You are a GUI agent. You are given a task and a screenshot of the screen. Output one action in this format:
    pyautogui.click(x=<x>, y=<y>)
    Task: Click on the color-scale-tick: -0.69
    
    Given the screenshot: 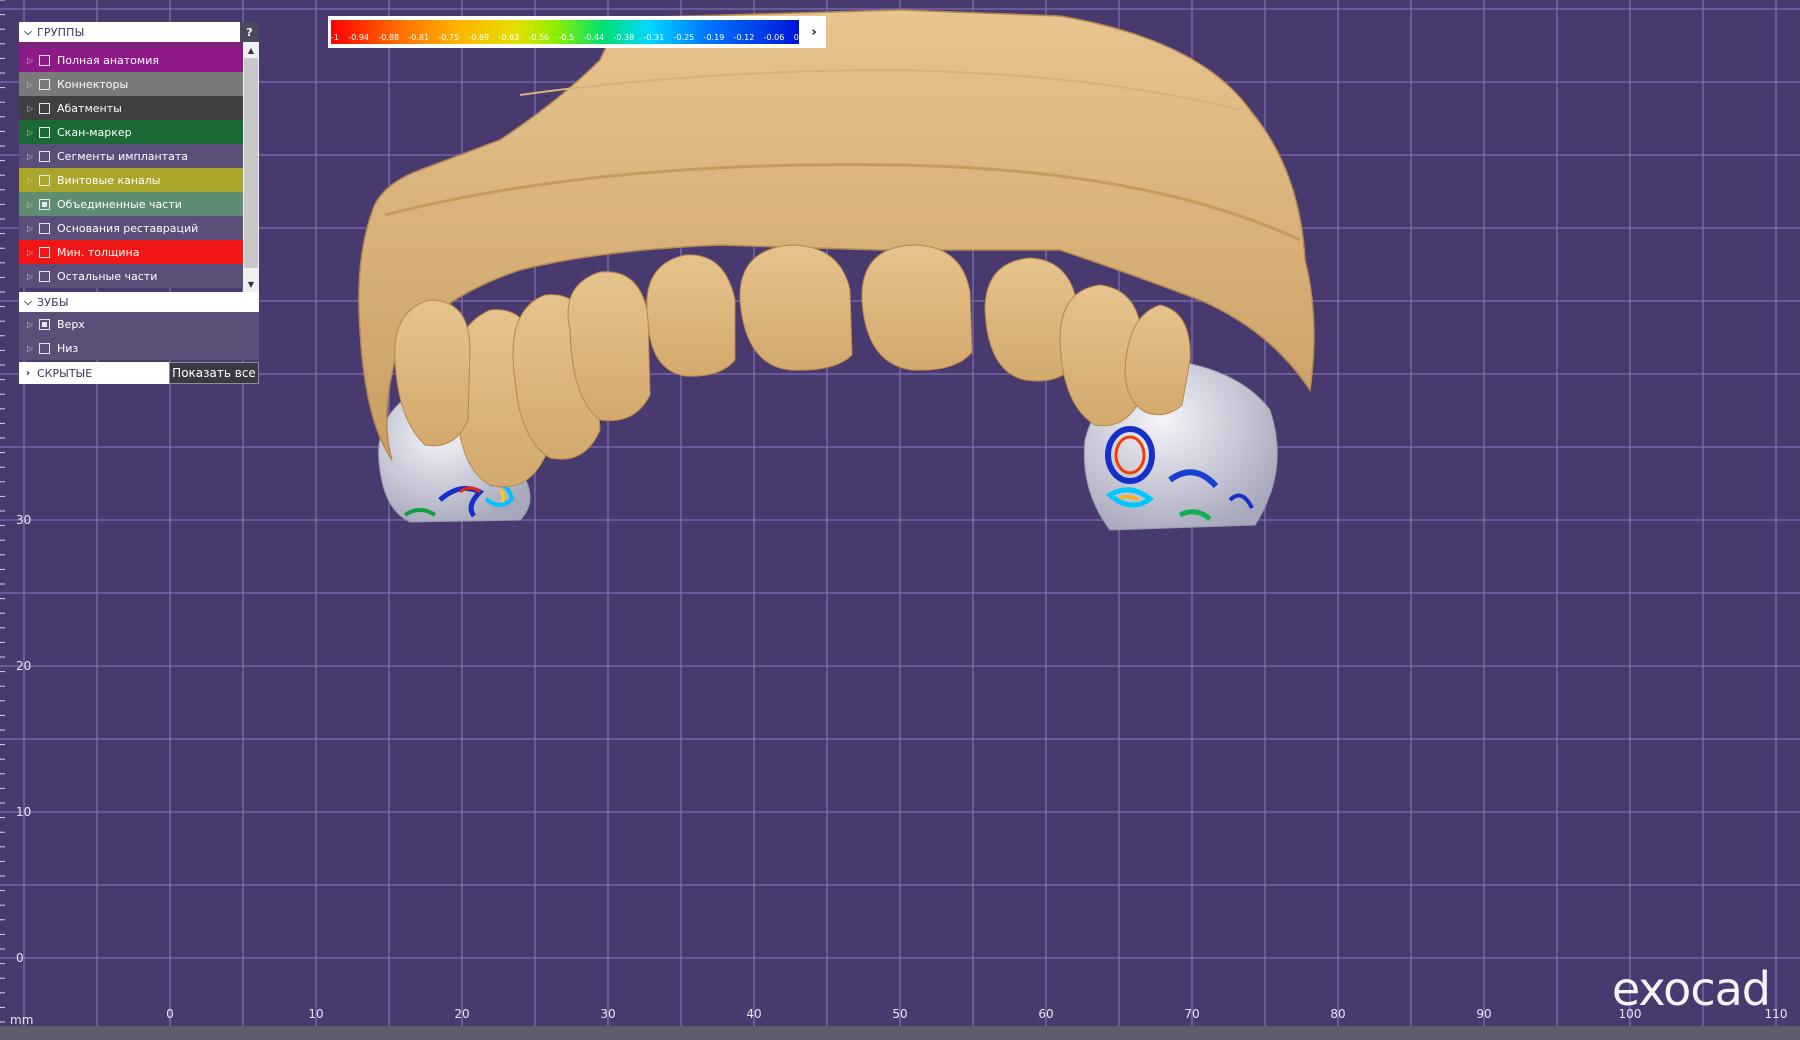 What is the action you would take?
    pyautogui.click(x=479, y=37)
    